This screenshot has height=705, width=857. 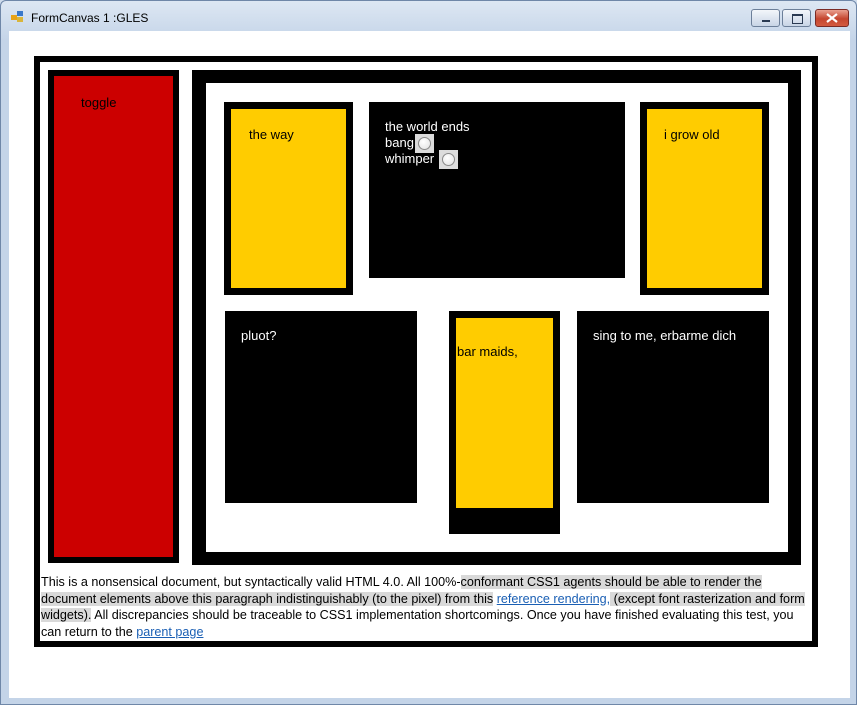 I want to click on toggle-box: toggle, so click(x=113, y=316).